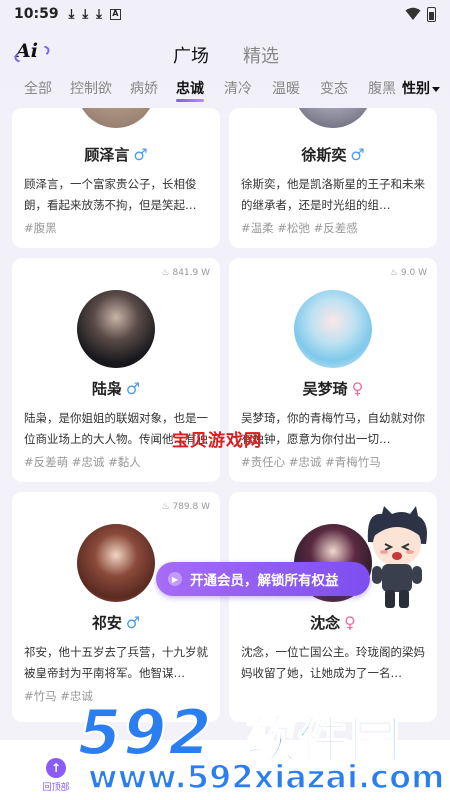  What do you see at coordinates (115, 14) in the screenshot?
I see `app-notification-icon: A` at bounding box center [115, 14].